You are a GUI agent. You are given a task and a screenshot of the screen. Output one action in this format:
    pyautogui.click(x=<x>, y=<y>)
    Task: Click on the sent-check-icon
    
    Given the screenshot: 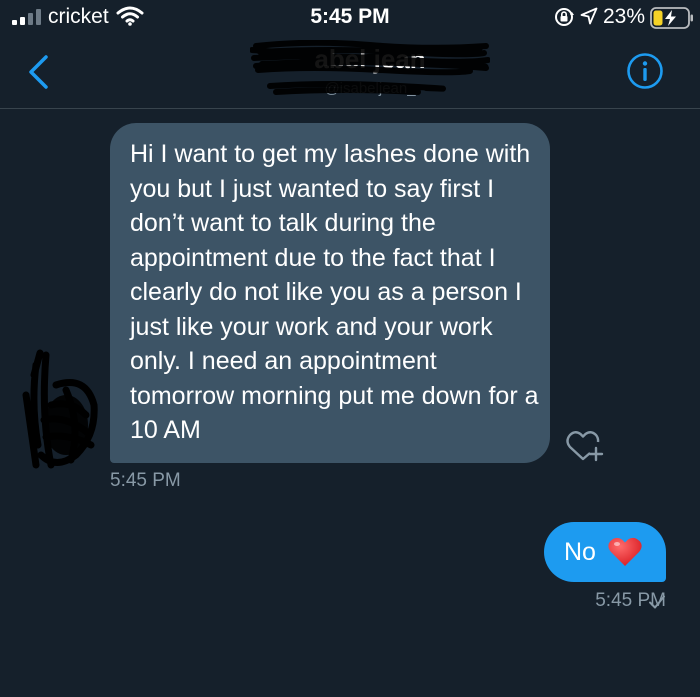 What is the action you would take?
    pyautogui.click(x=657, y=602)
    